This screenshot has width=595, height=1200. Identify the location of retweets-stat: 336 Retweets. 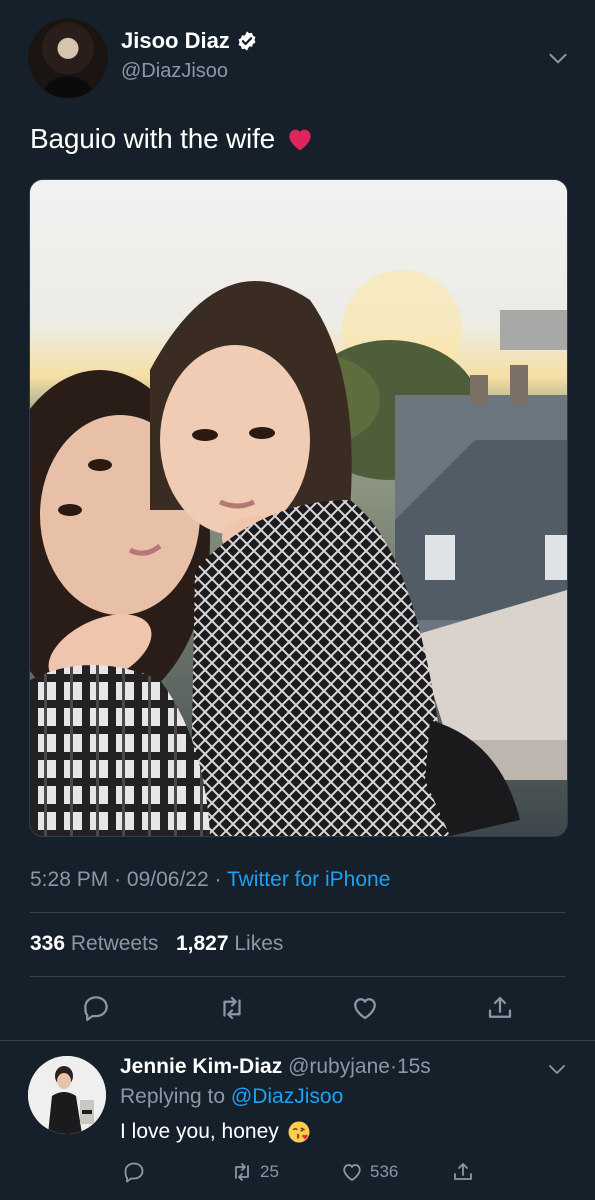
(94, 943).